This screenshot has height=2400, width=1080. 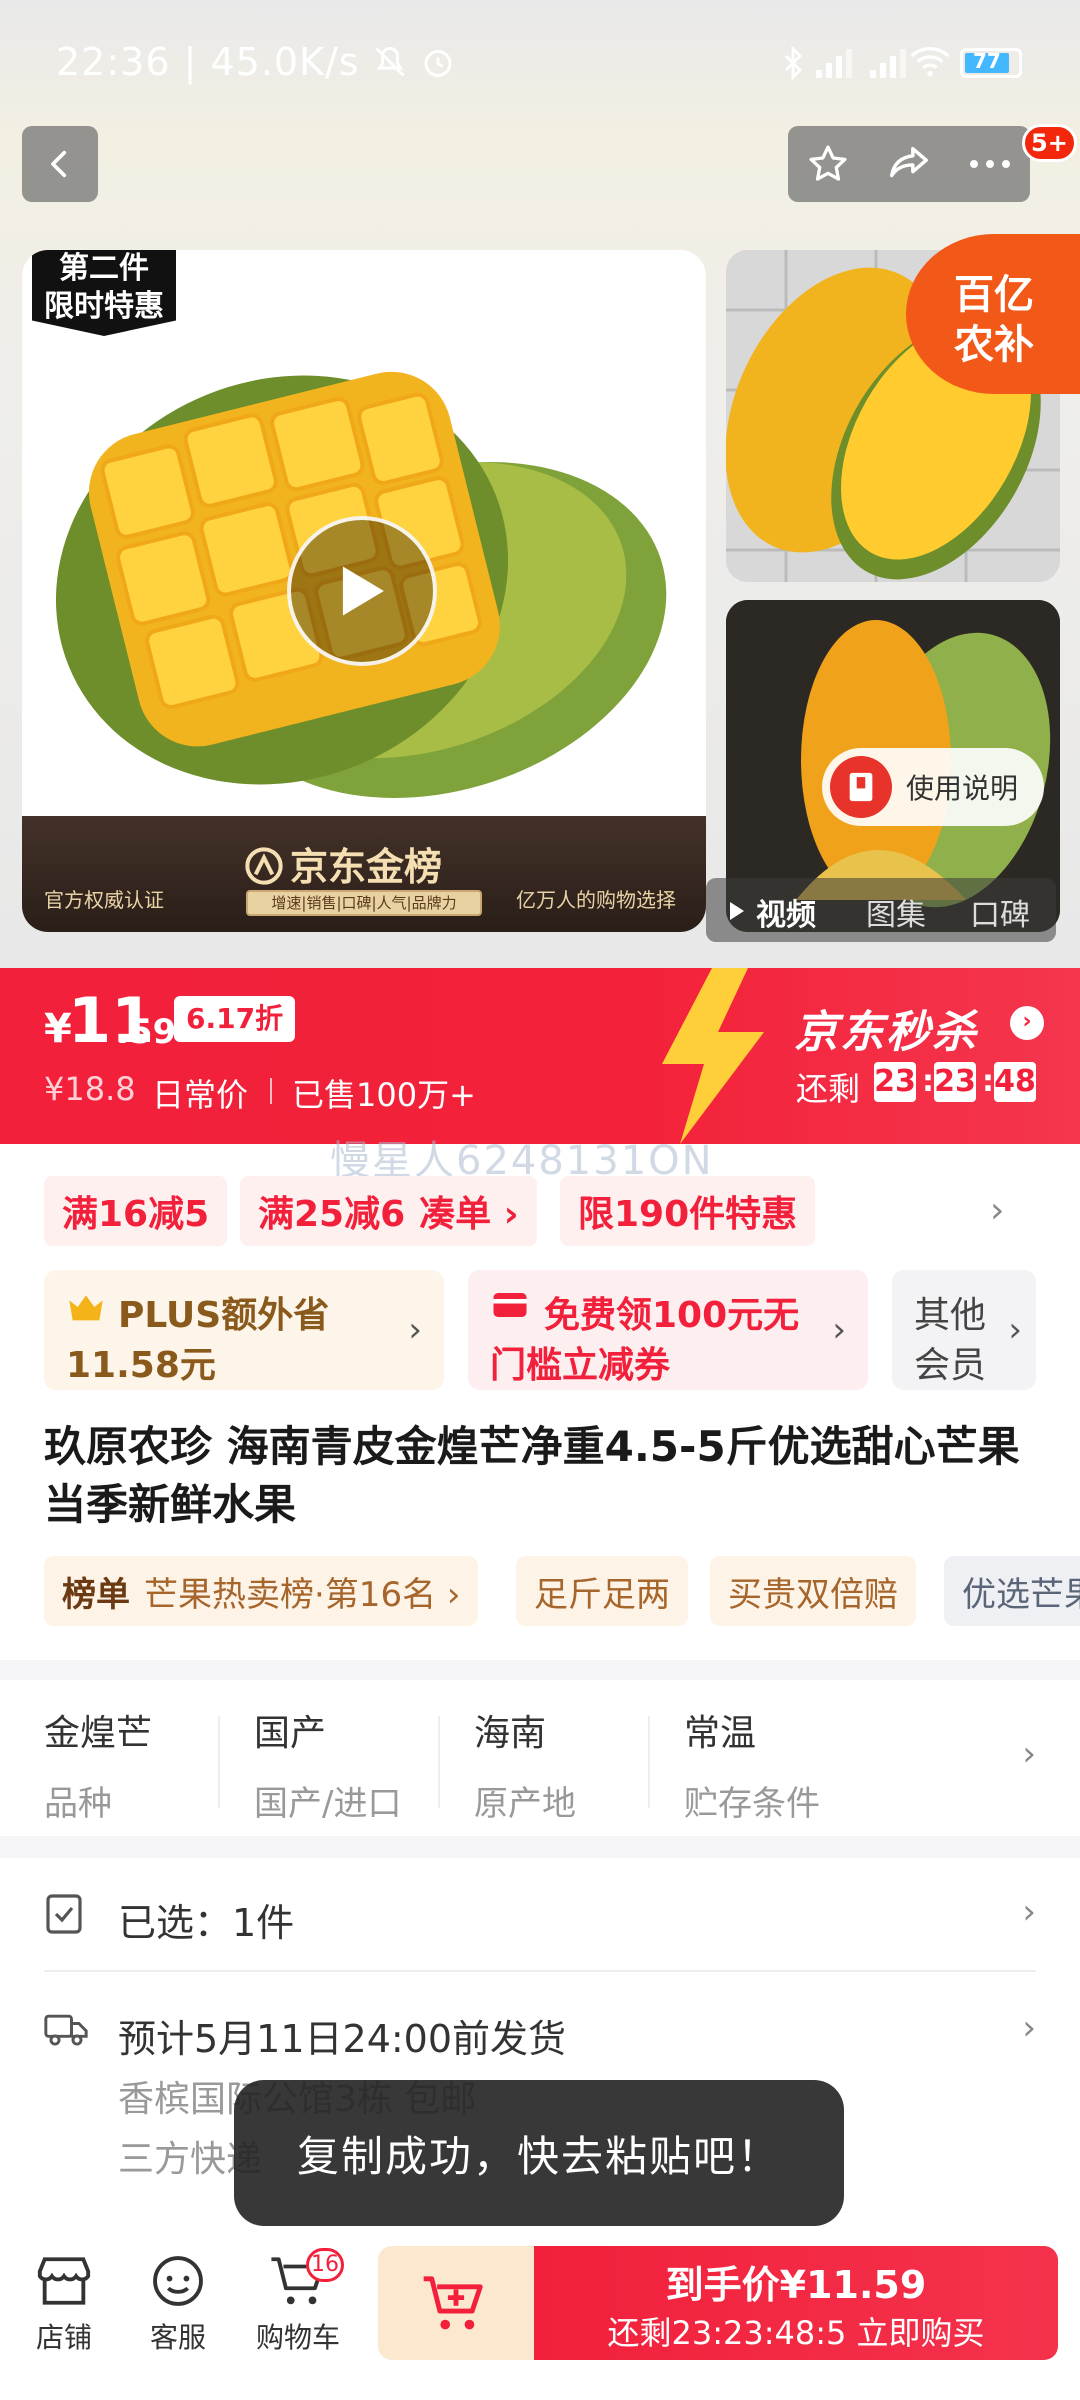 I want to click on spec-value: 金煌芒, so click(x=98, y=1733).